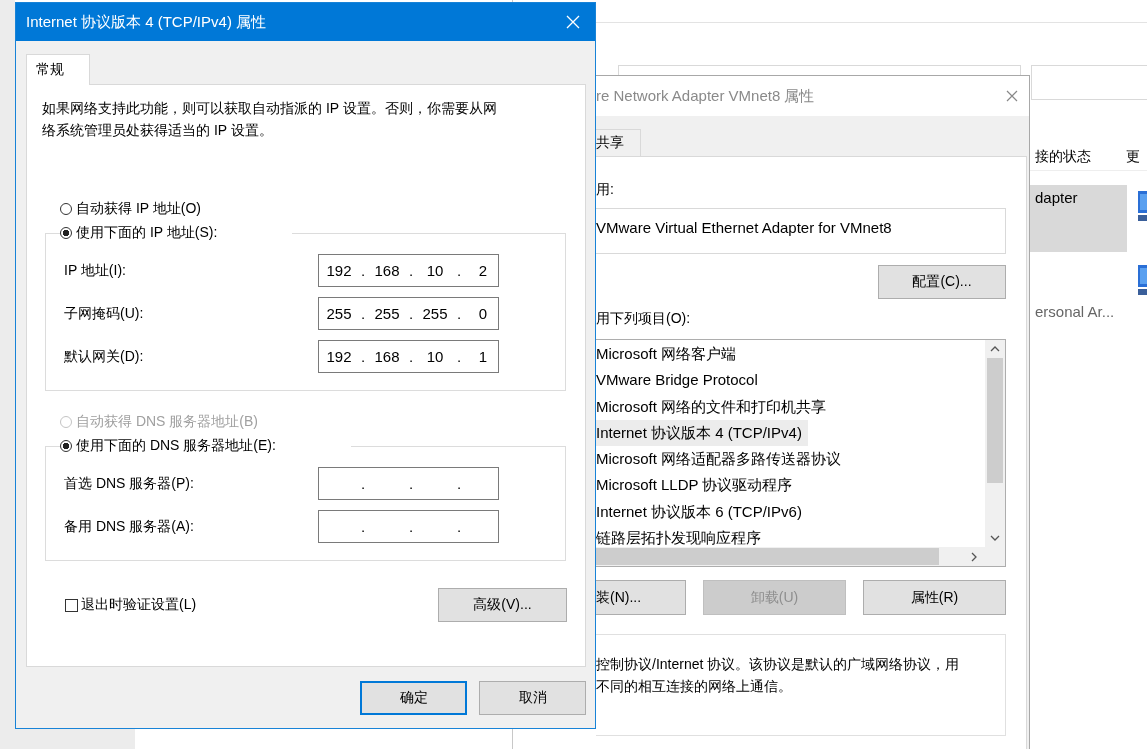 This screenshot has height=749, width=1147. I want to click on list-item: Internet 协议版本 4 (TCP/IPv4), so click(702, 433).